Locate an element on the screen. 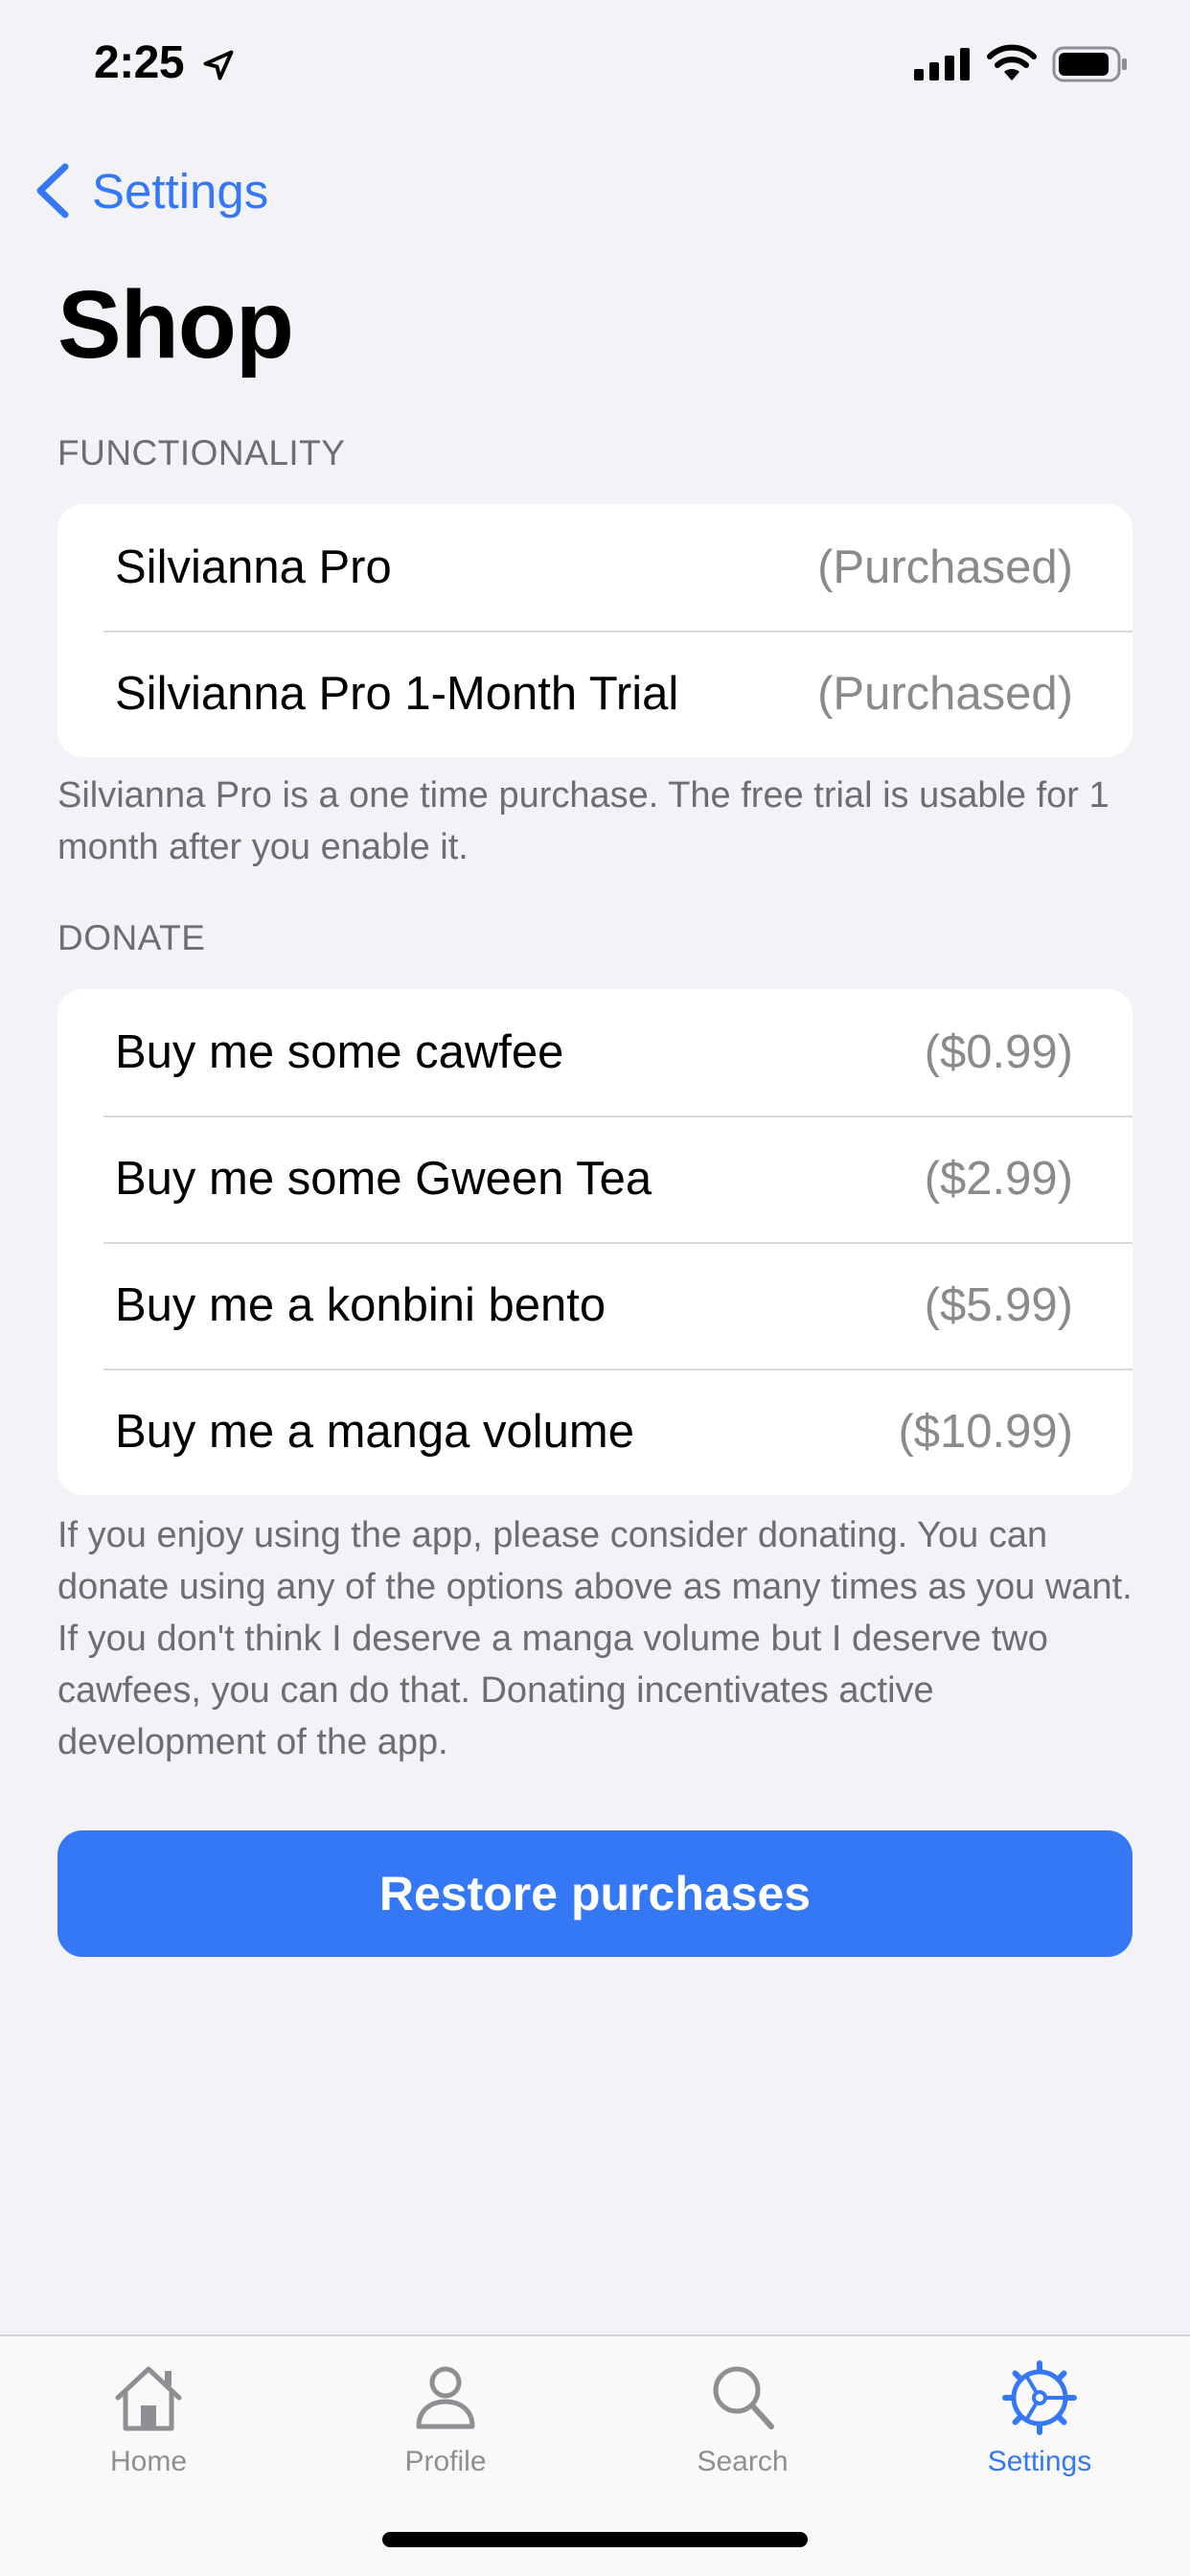  page-title: Shop is located at coordinates (175, 325).